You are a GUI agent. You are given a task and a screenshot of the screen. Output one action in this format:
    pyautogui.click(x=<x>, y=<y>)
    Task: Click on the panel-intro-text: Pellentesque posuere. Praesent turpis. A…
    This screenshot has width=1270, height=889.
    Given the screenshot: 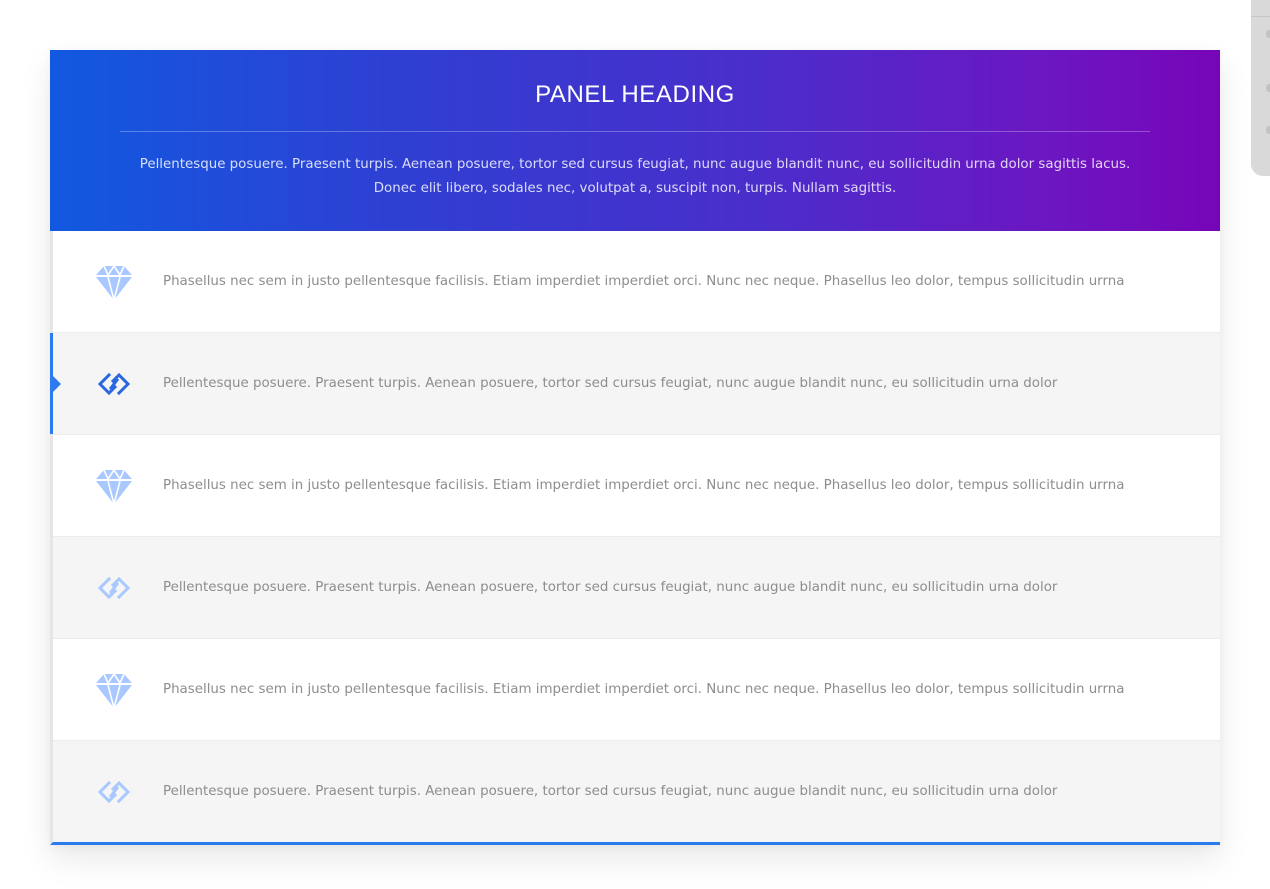 What is the action you would take?
    pyautogui.click(x=635, y=176)
    